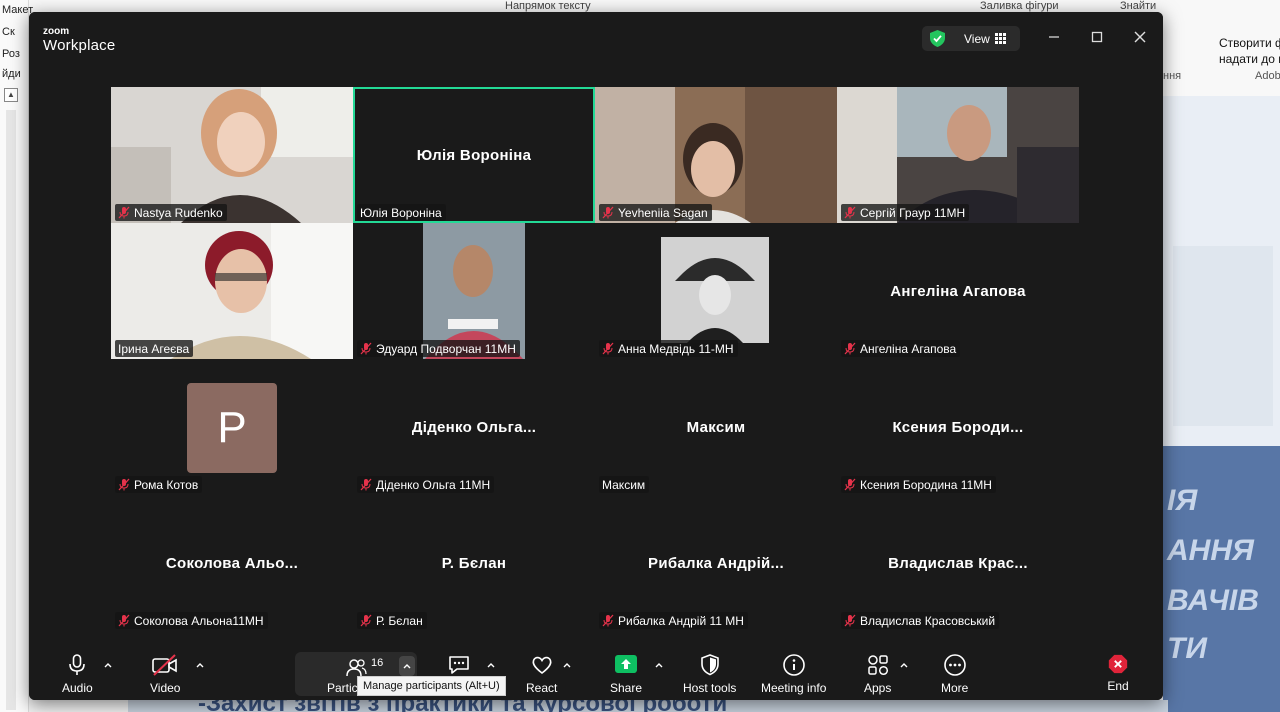  I want to click on participant-tile: Анна Медвідь 11-МН, so click(716, 291).